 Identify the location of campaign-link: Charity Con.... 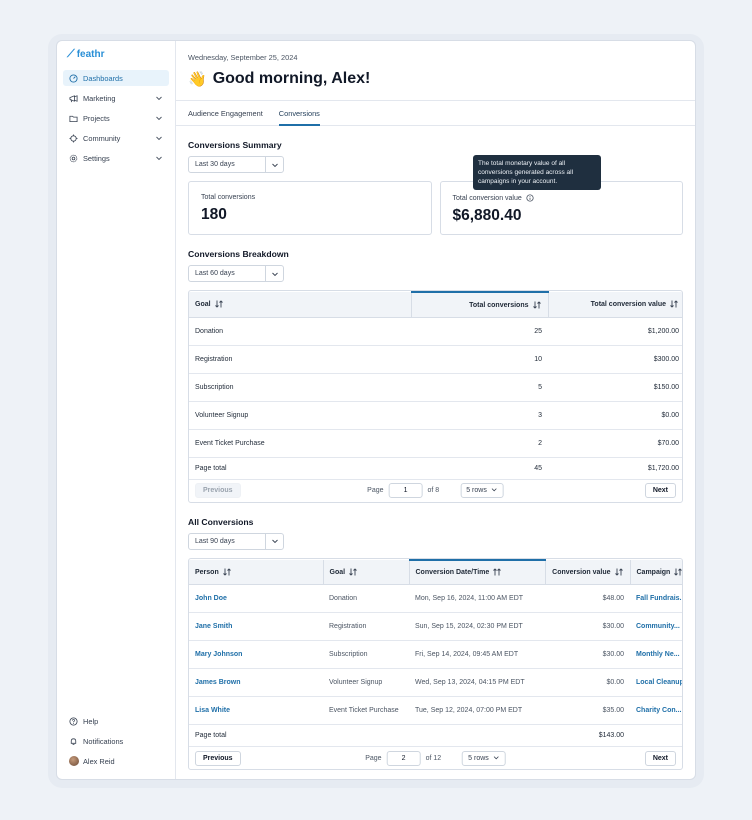
(656, 710).